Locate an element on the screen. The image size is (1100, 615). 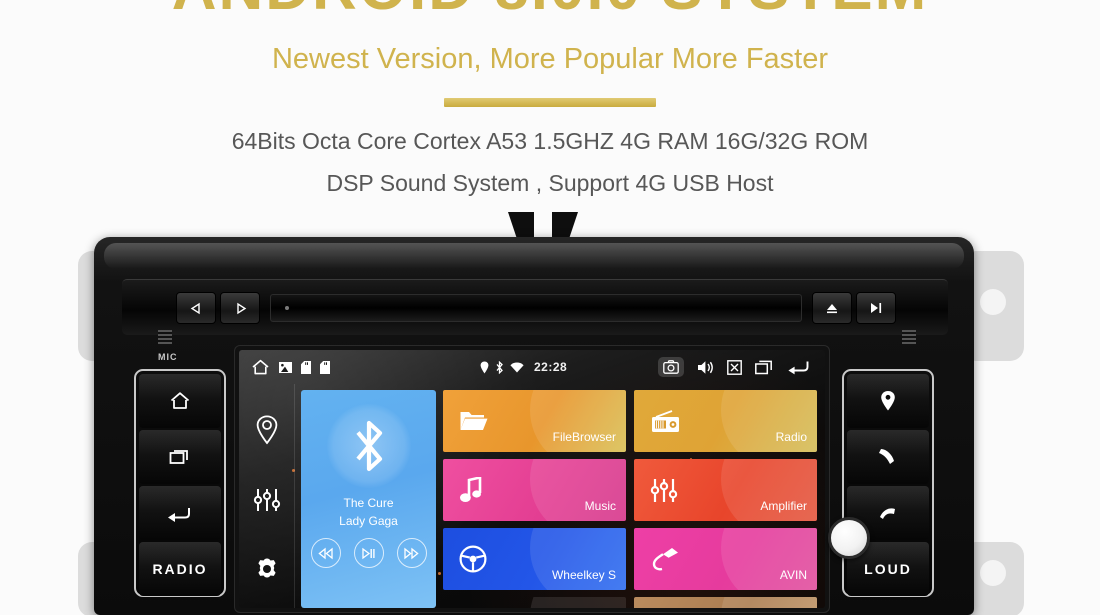
app-tile-label: AVIN is located at coordinates (793, 575).